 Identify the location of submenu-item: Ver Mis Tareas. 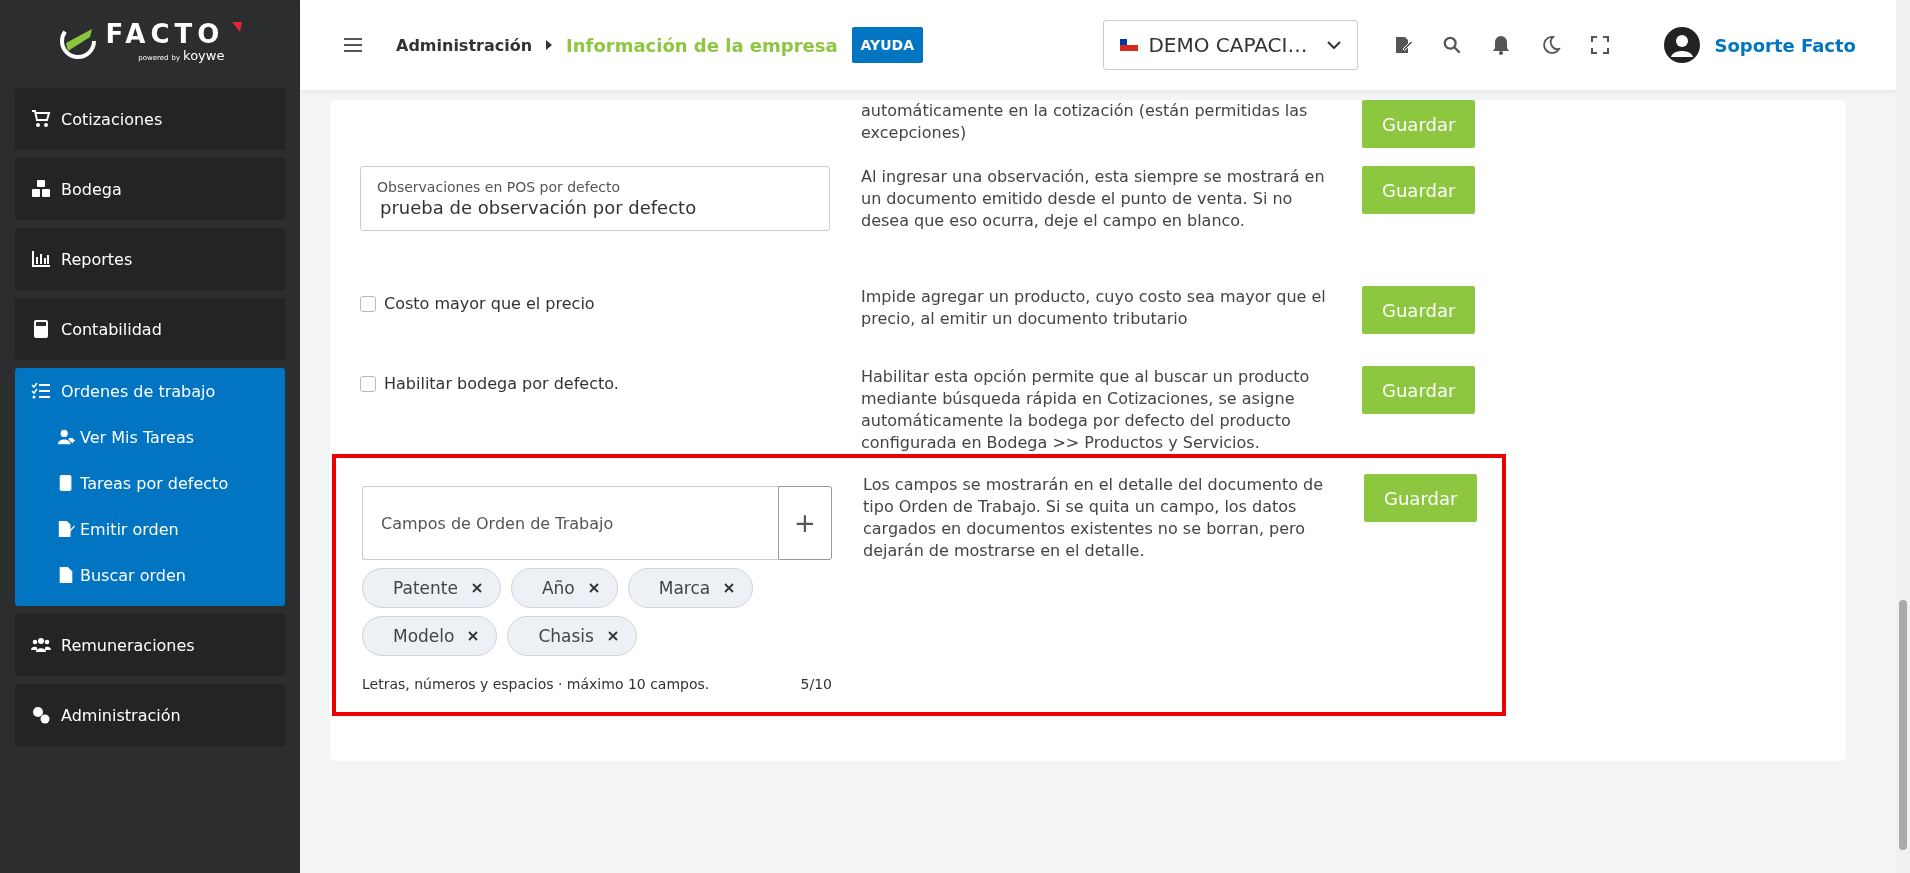
(171, 437).